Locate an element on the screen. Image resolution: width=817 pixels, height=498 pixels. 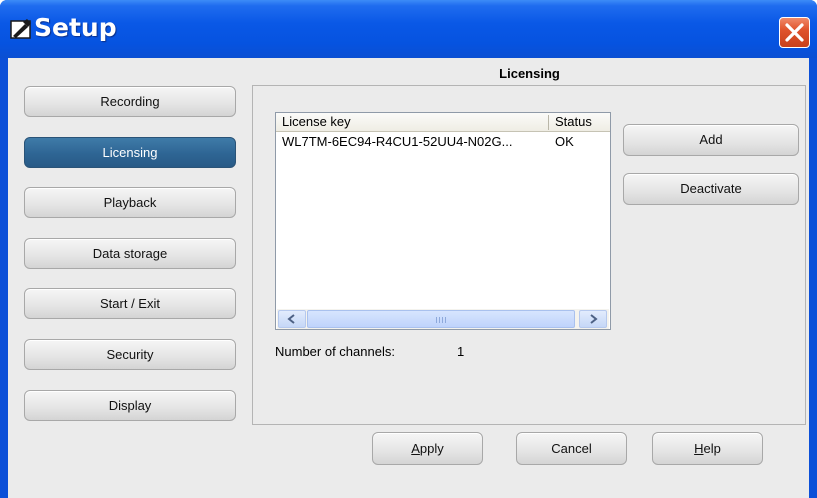
section-title: Licensing is located at coordinates (529, 73).